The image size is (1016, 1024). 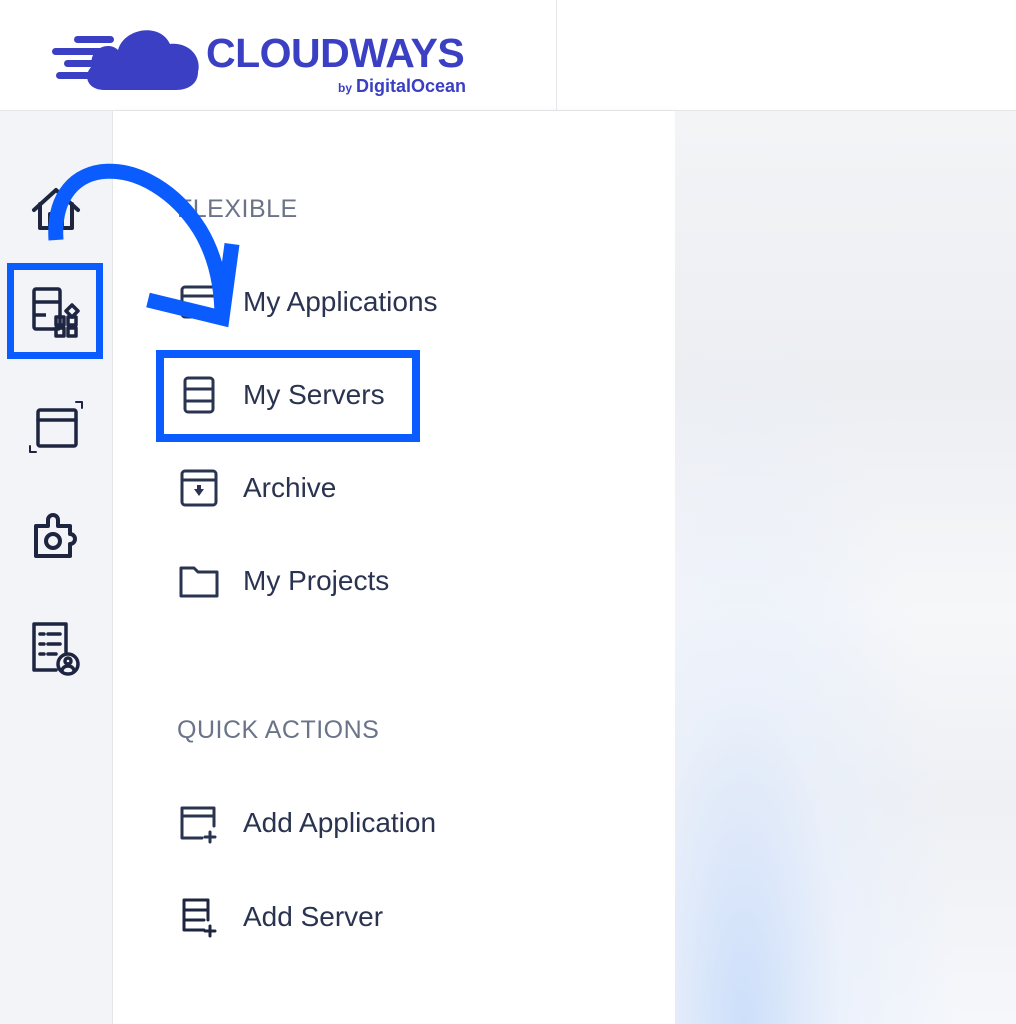 What do you see at coordinates (508, 55) in the screenshot?
I see `top-header: CLOUDWAYS by DigitalOcean` at bounding box center [508, 55].